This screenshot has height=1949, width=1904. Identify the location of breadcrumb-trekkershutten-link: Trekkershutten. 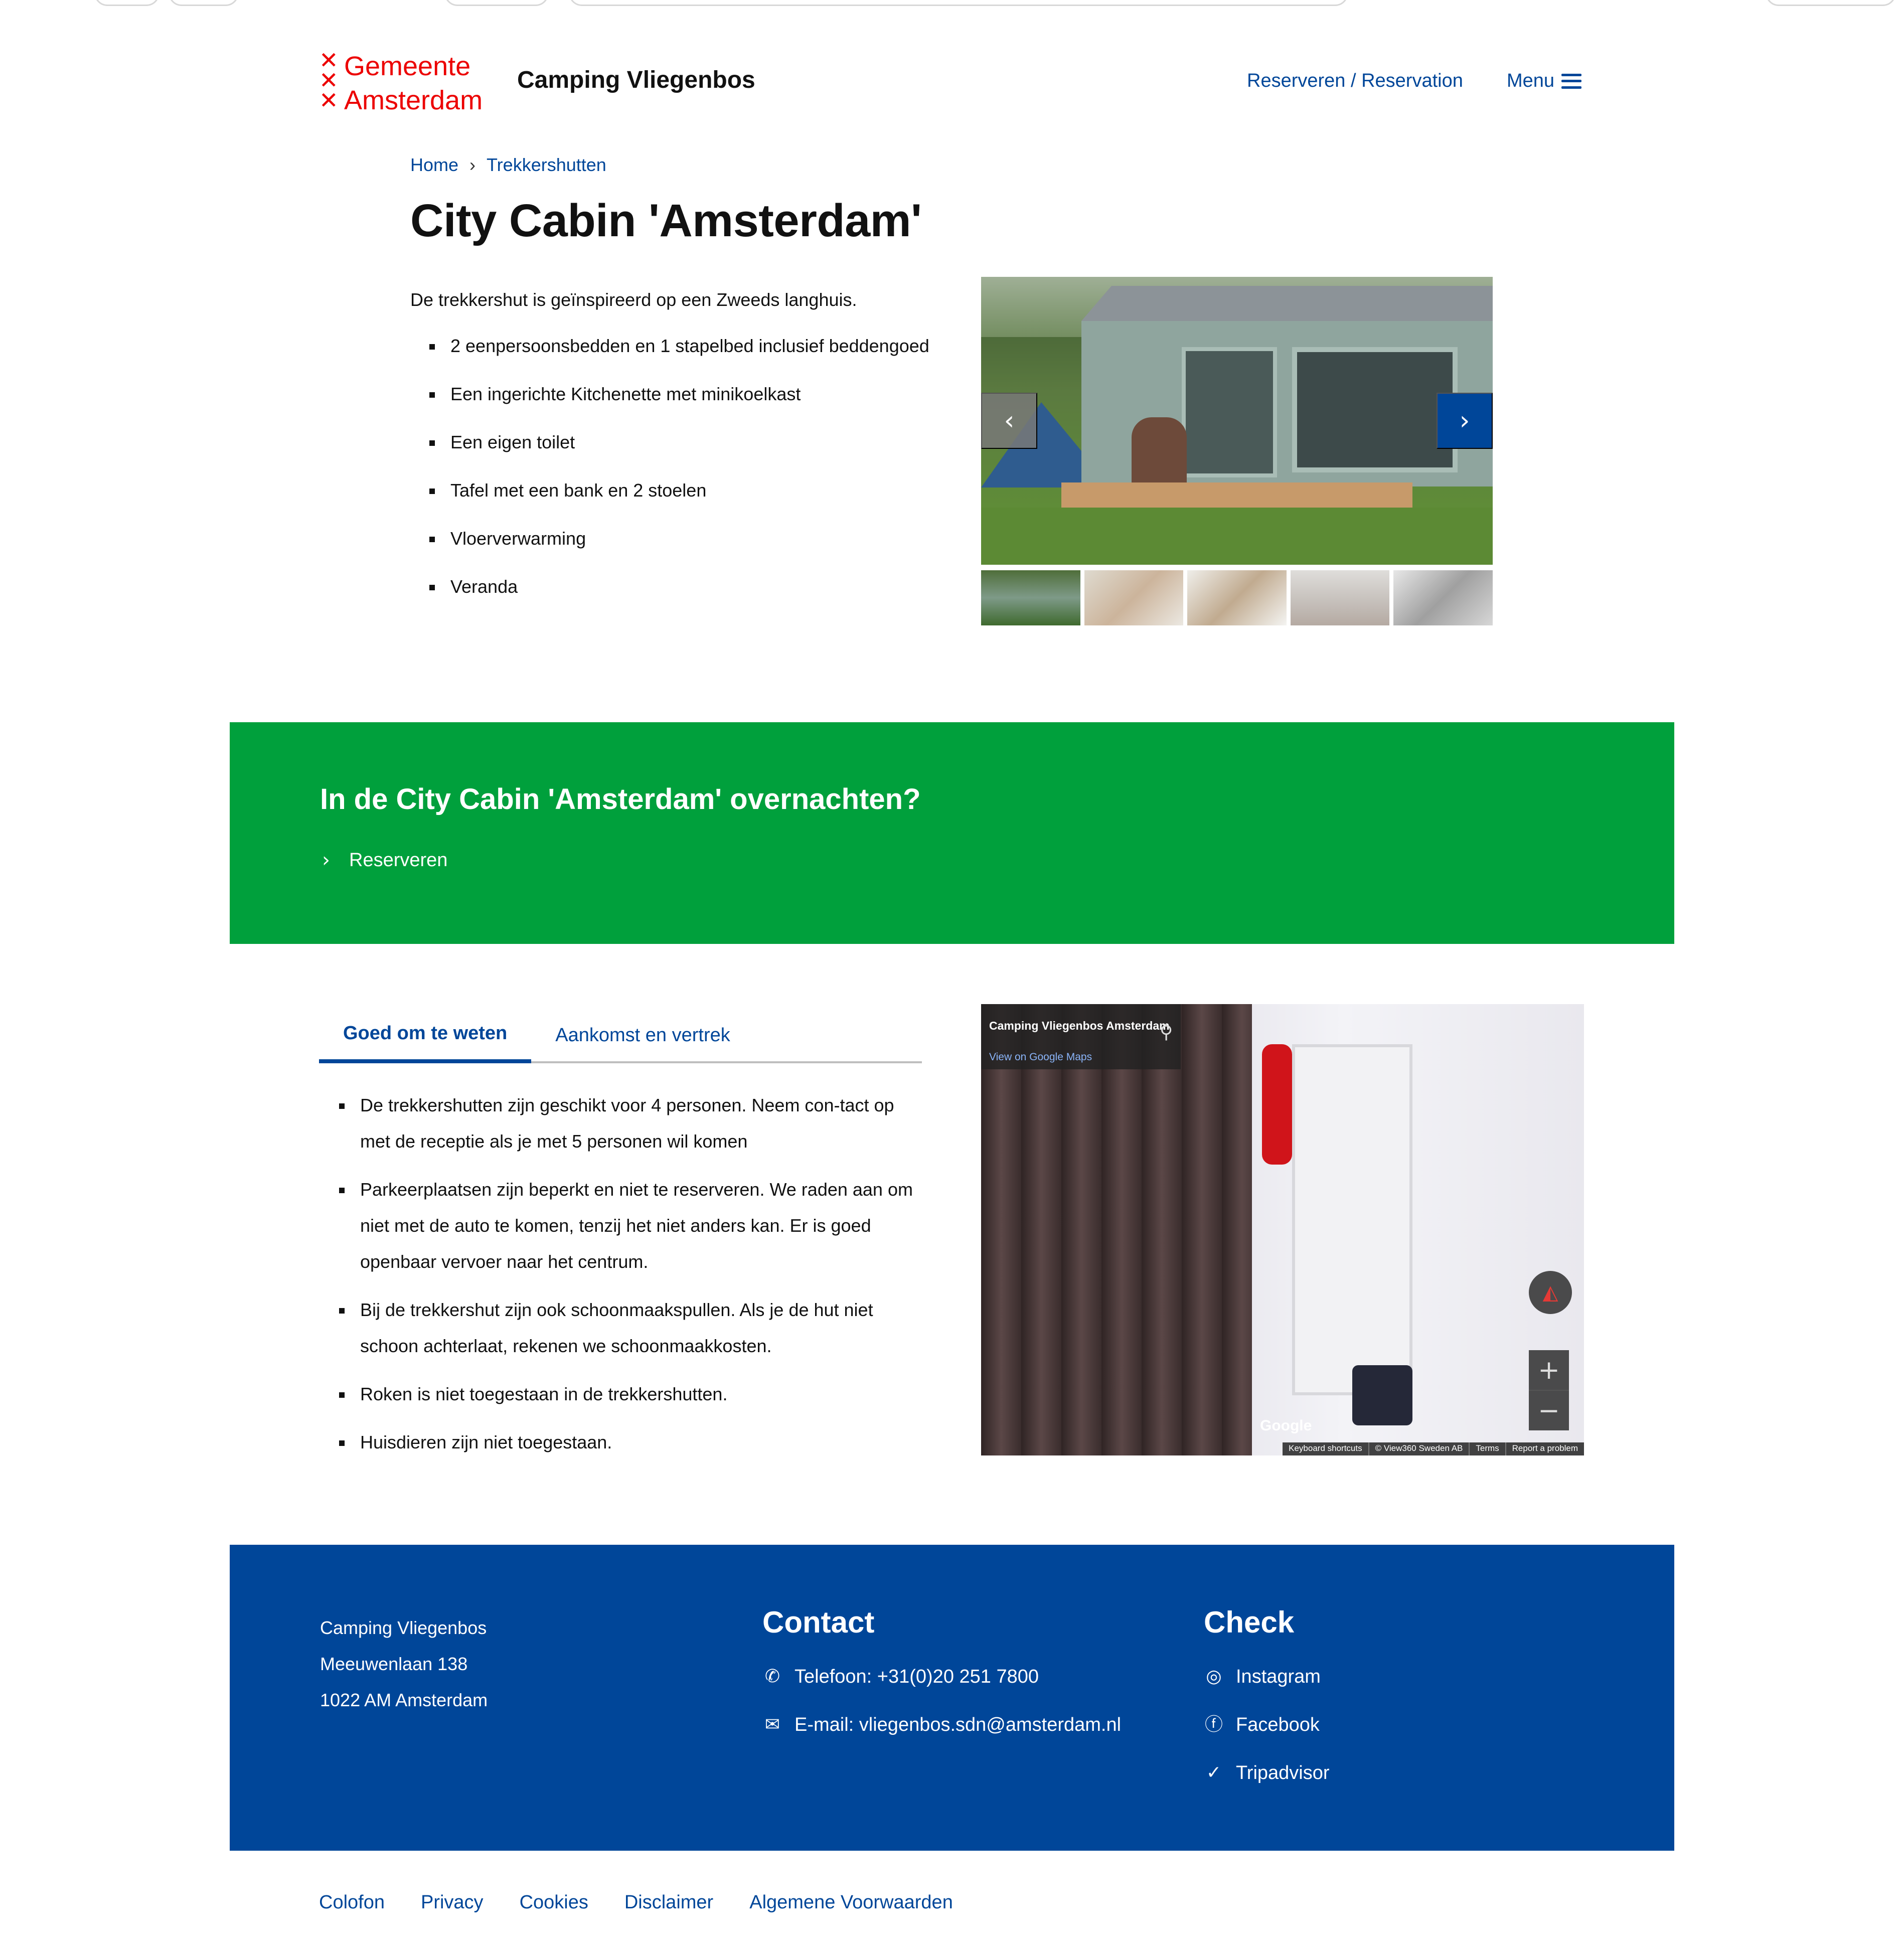
(546, 165).